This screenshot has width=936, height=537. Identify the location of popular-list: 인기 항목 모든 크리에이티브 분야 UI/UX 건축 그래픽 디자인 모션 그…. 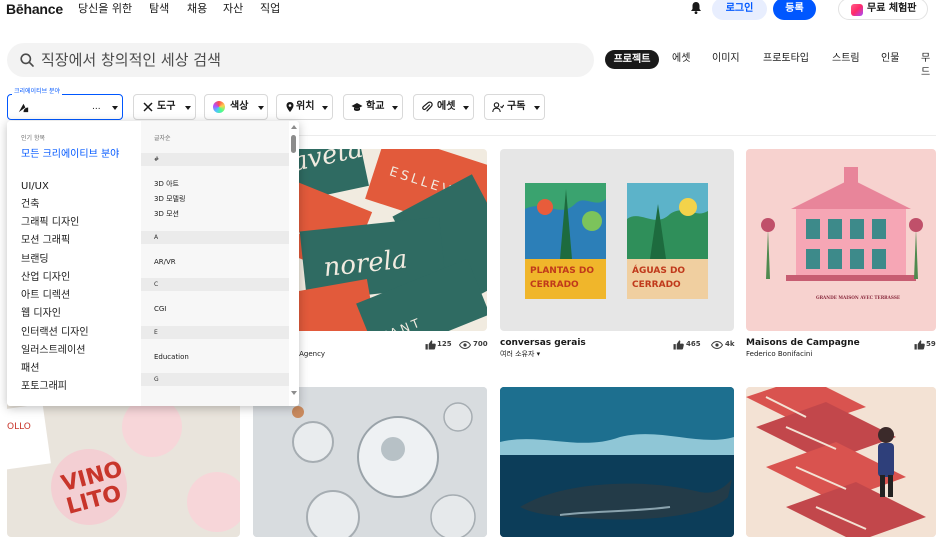
(74, 263).